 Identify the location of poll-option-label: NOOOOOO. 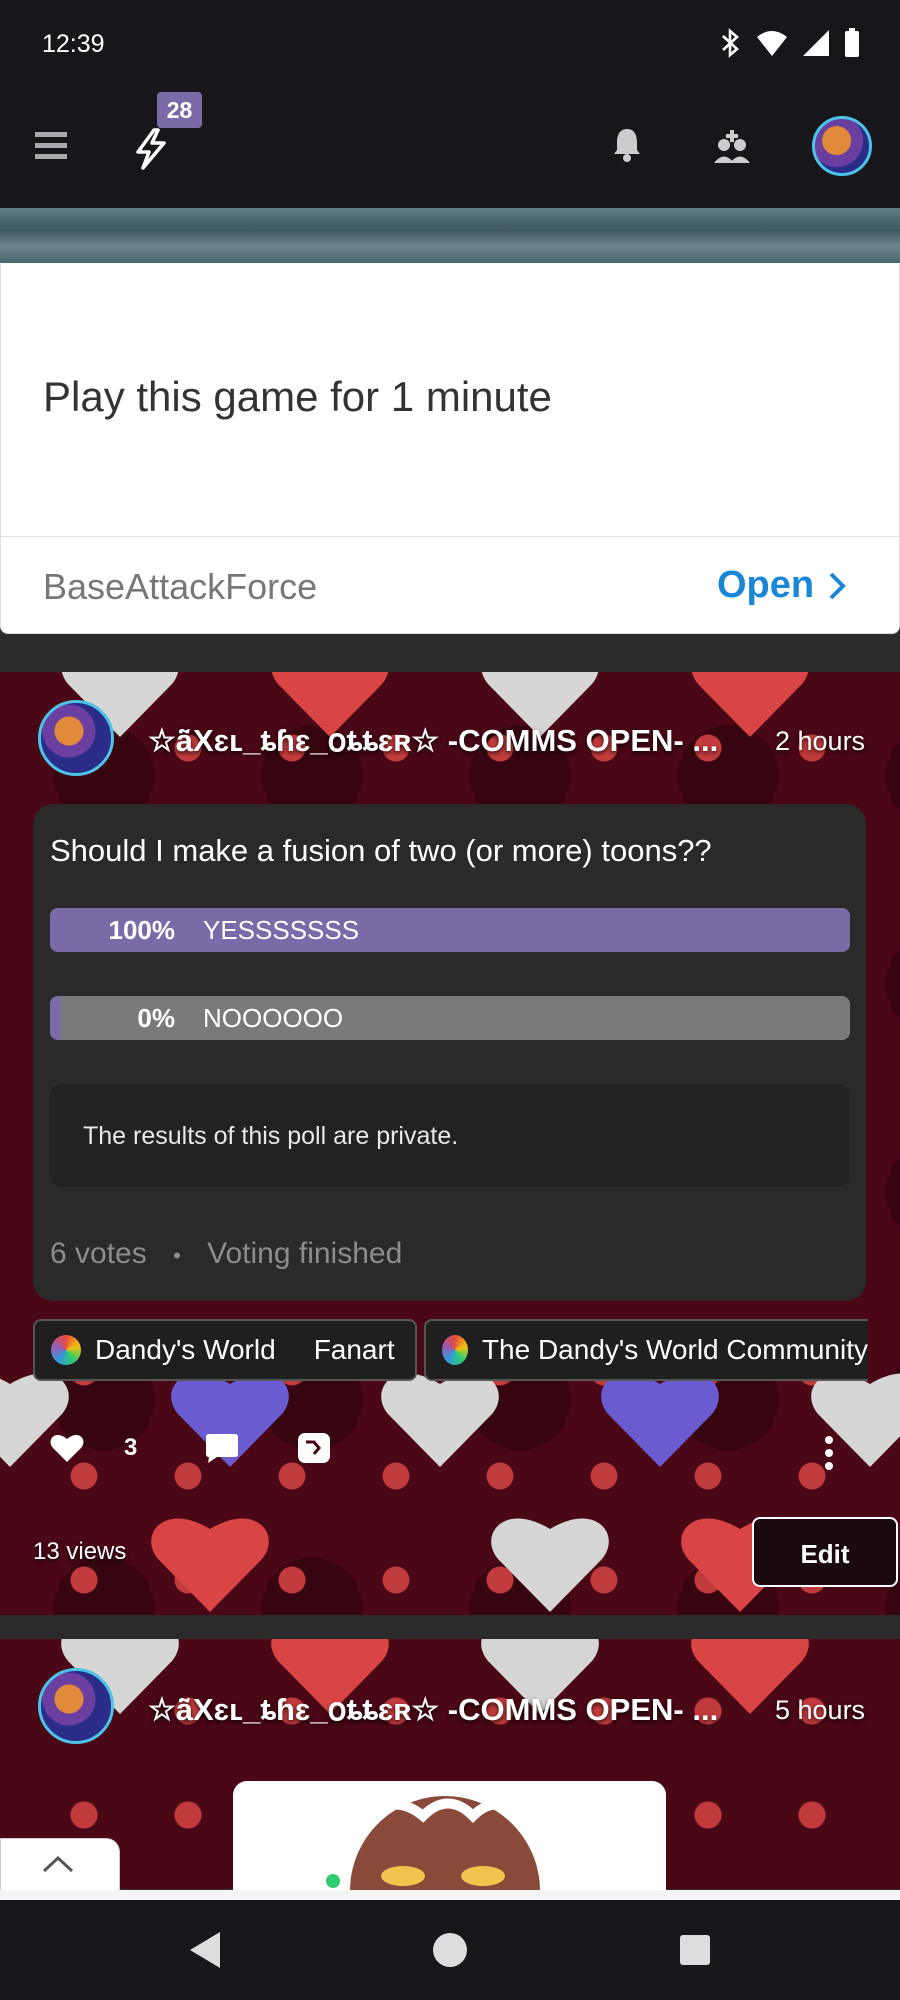
(273, 1018).